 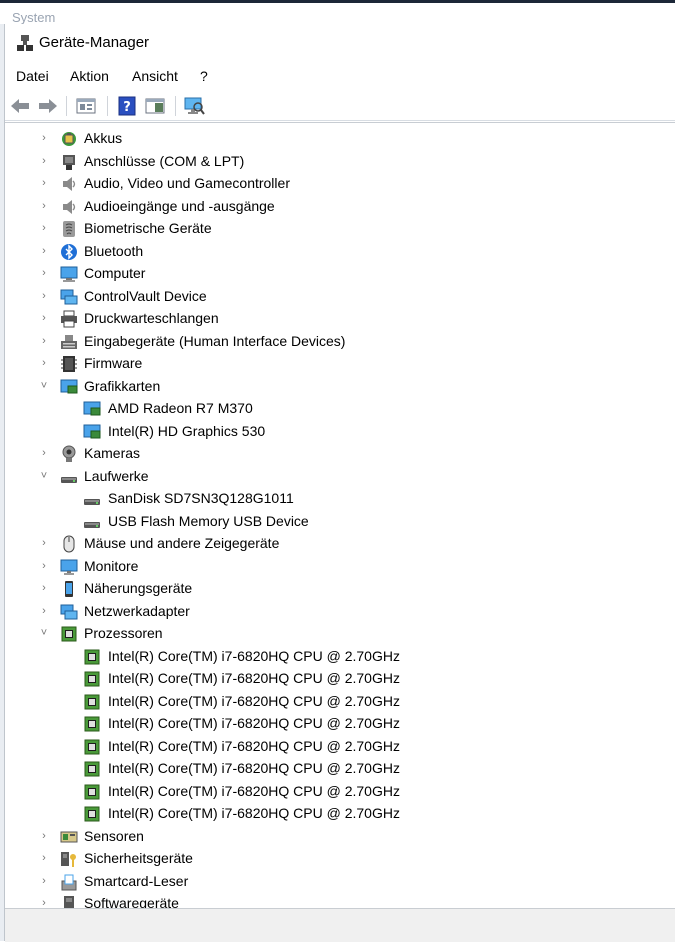 I want to click on tree-category-row: › Netzwerkadapter, so click(x=340, y=612).